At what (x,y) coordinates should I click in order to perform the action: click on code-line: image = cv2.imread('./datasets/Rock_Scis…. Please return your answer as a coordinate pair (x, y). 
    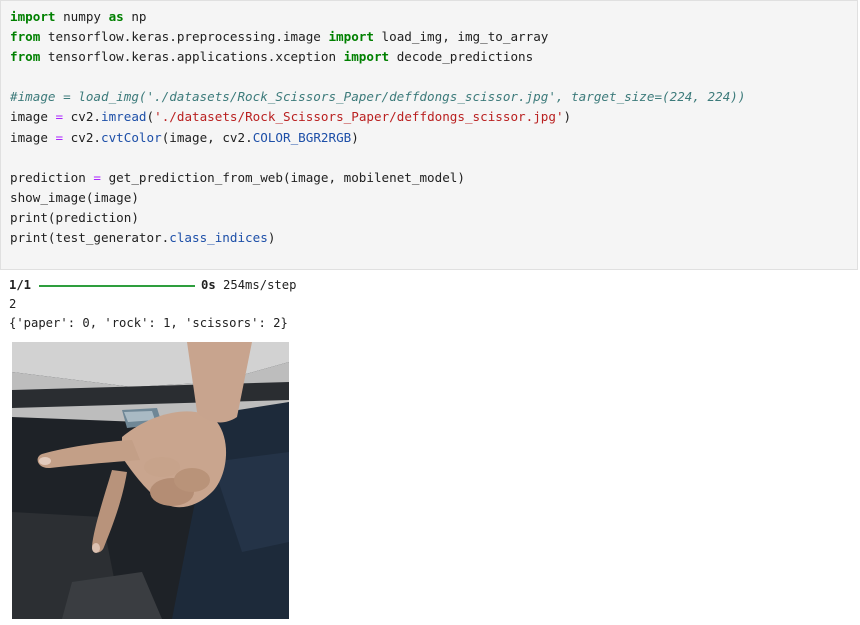
    Looking at the image, I should click on (377, 117).